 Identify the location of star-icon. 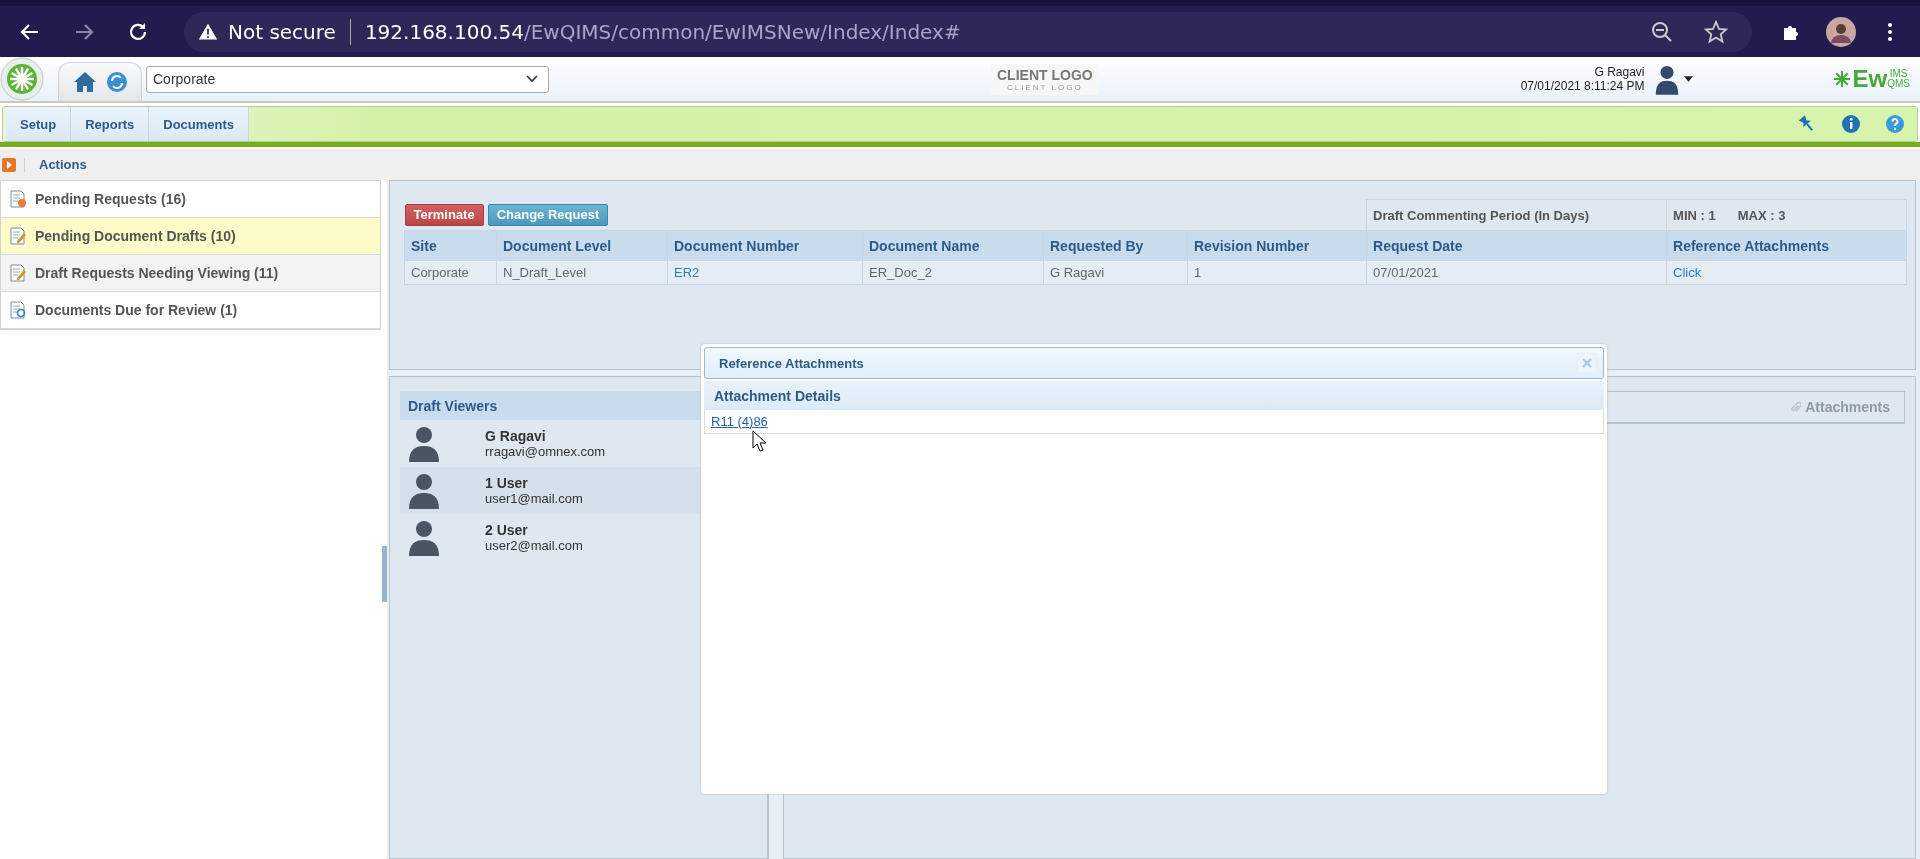
(1716, 31).